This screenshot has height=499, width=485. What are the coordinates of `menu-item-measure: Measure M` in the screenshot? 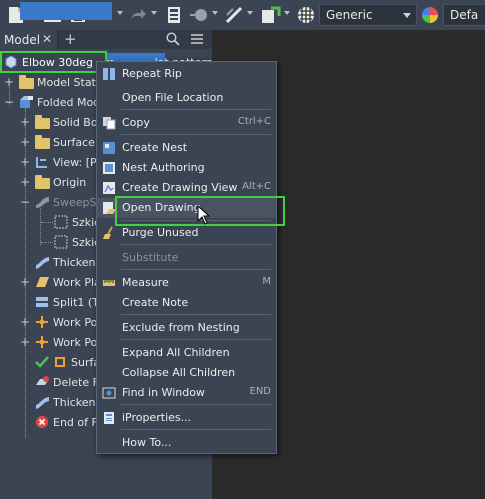 It's located at (186, 283).